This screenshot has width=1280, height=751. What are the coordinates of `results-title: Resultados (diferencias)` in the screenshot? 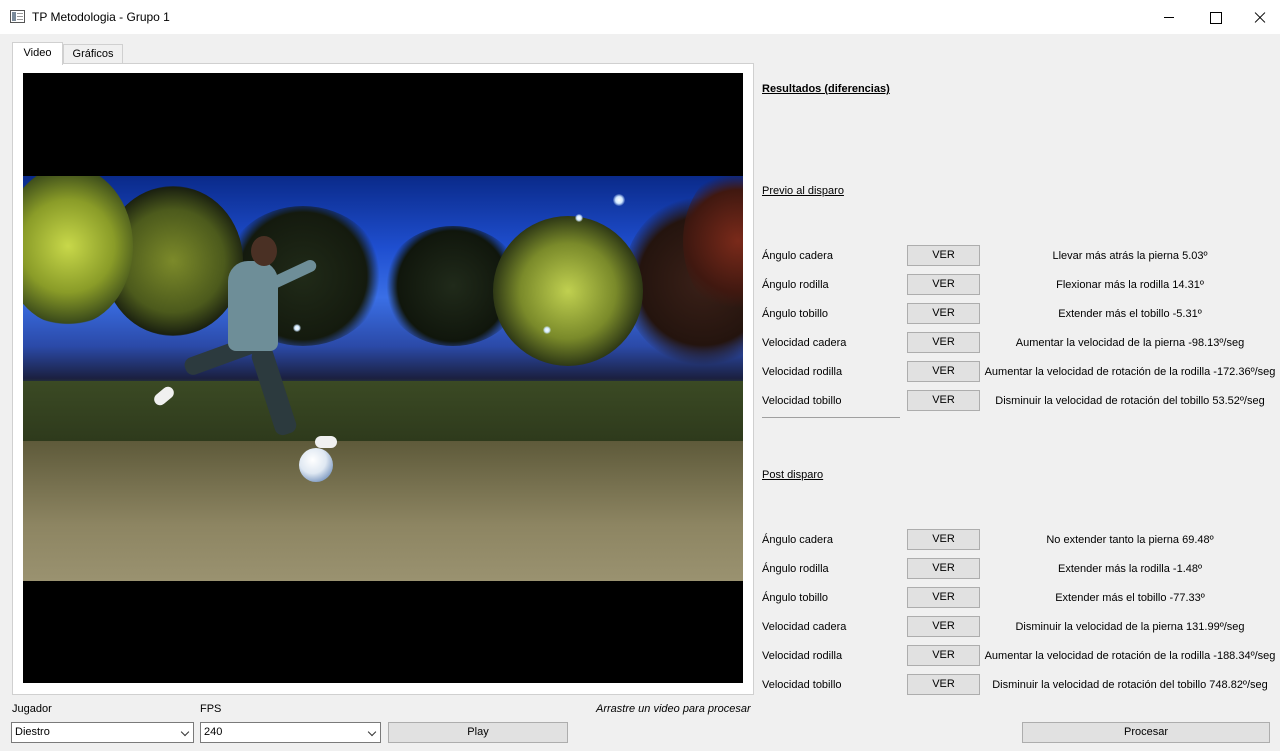 It's located at (826, 89).